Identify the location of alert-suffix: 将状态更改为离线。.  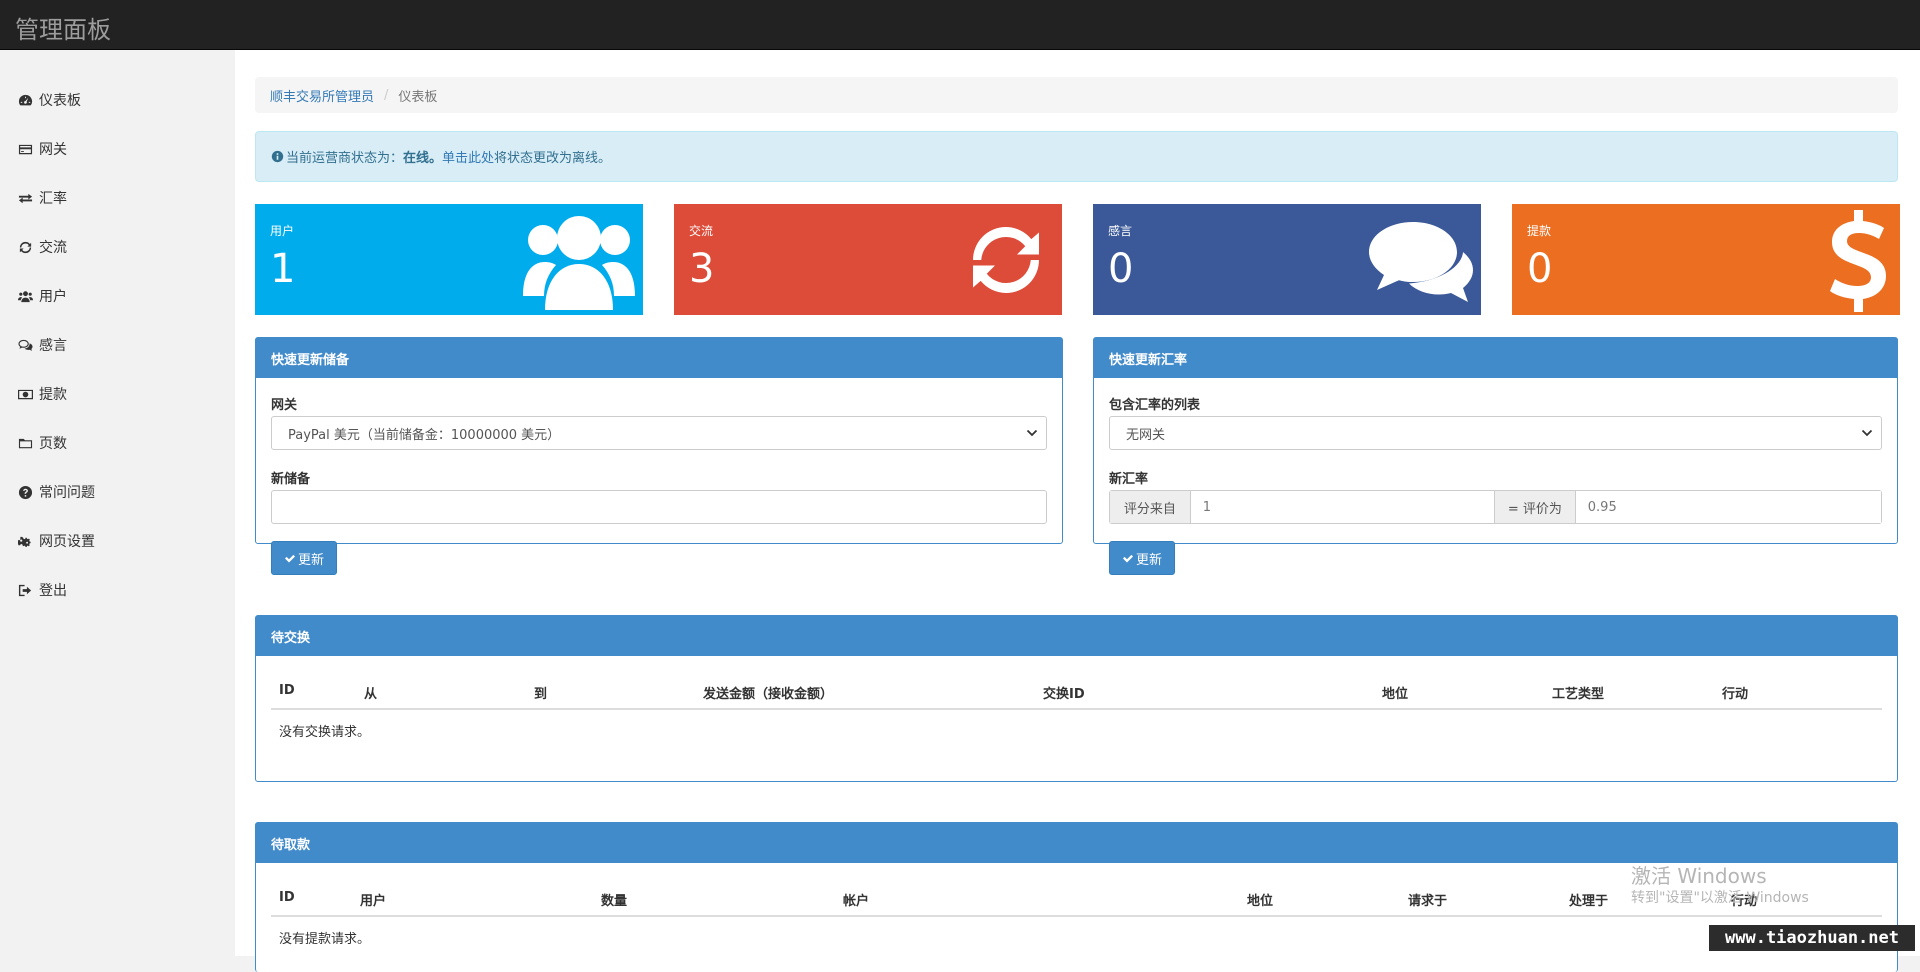
(553, 158).